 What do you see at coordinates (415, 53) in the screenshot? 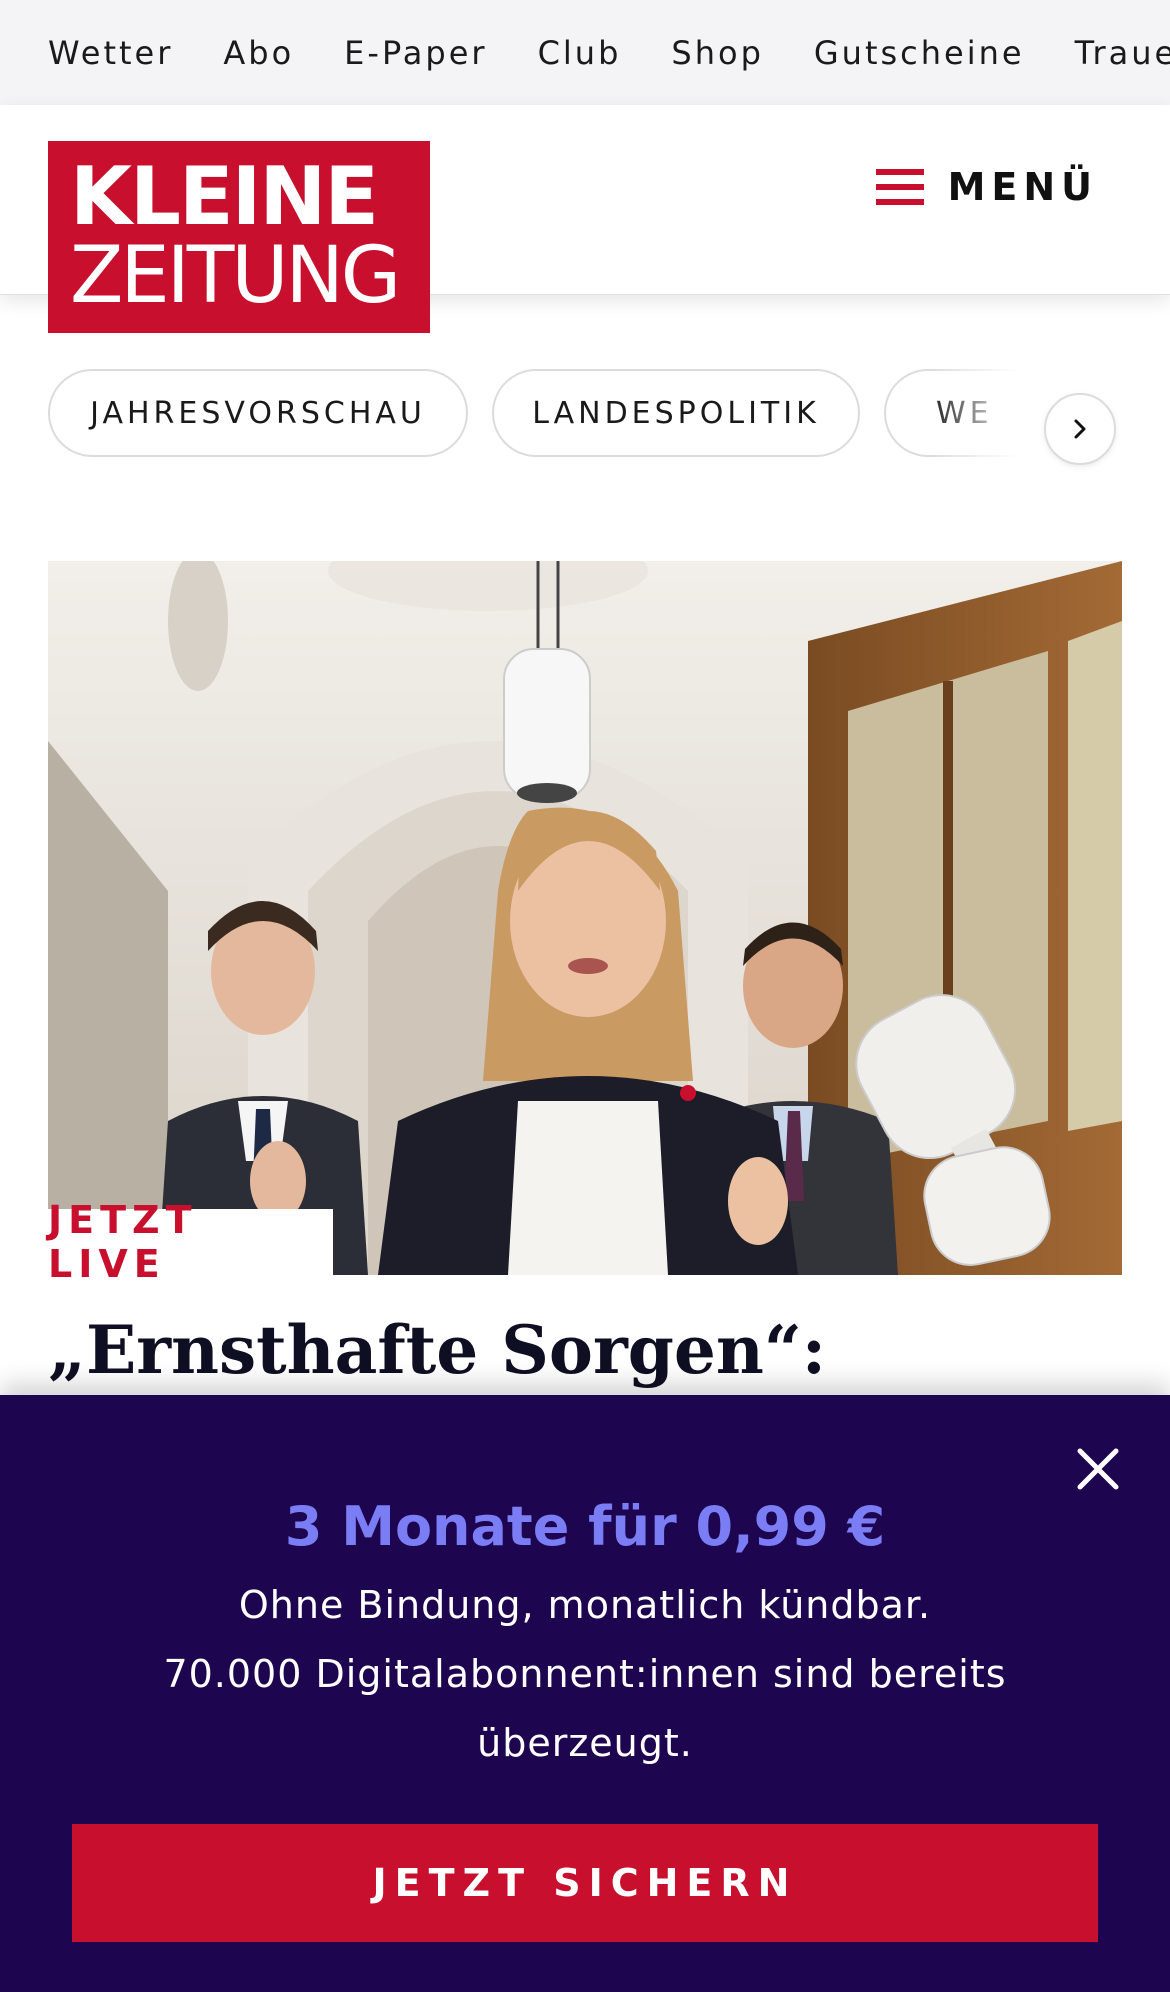
I see `topbar-link-epaper: E-Paper` at bounding box center [415, 53].